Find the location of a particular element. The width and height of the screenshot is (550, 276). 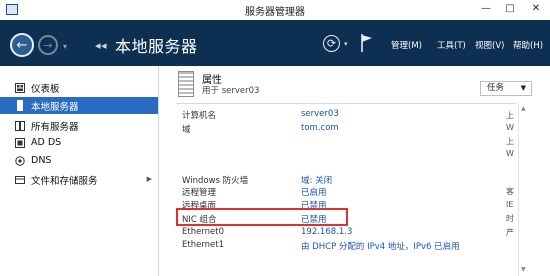

forward-button: → is located at coordinates (48, 45).